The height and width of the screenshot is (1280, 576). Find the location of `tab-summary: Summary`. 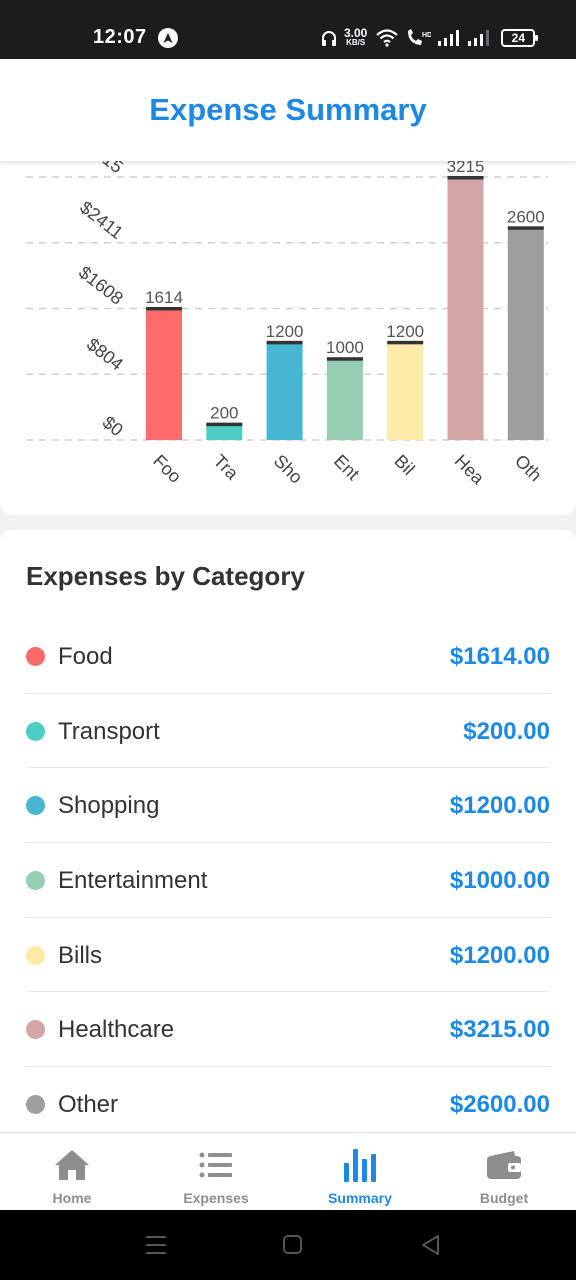

tab-summary: Summary is located at coordinates (360, 1171).